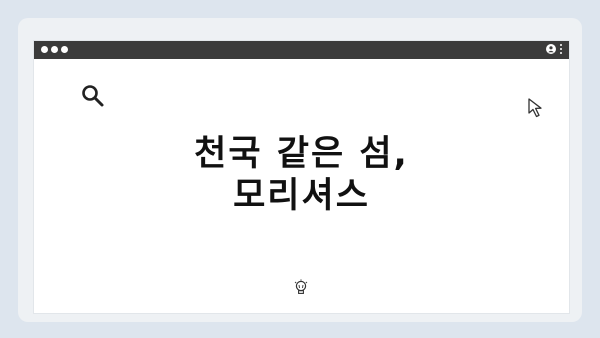 This screenshot has width=600, height=338. I want to click on titlebar-actions, so click(554, 49).